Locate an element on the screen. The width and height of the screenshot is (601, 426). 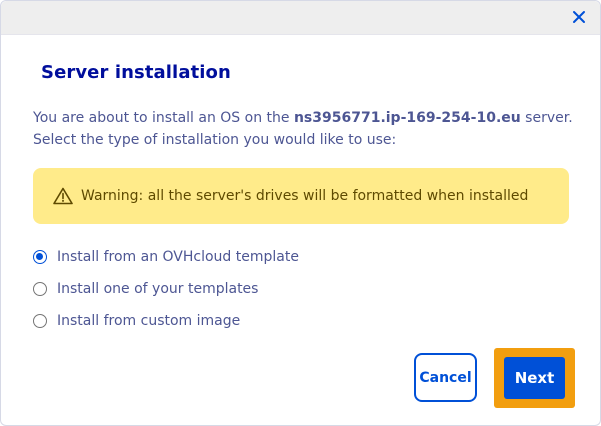
dialog-header-bar is located at coordinates (300, 18).